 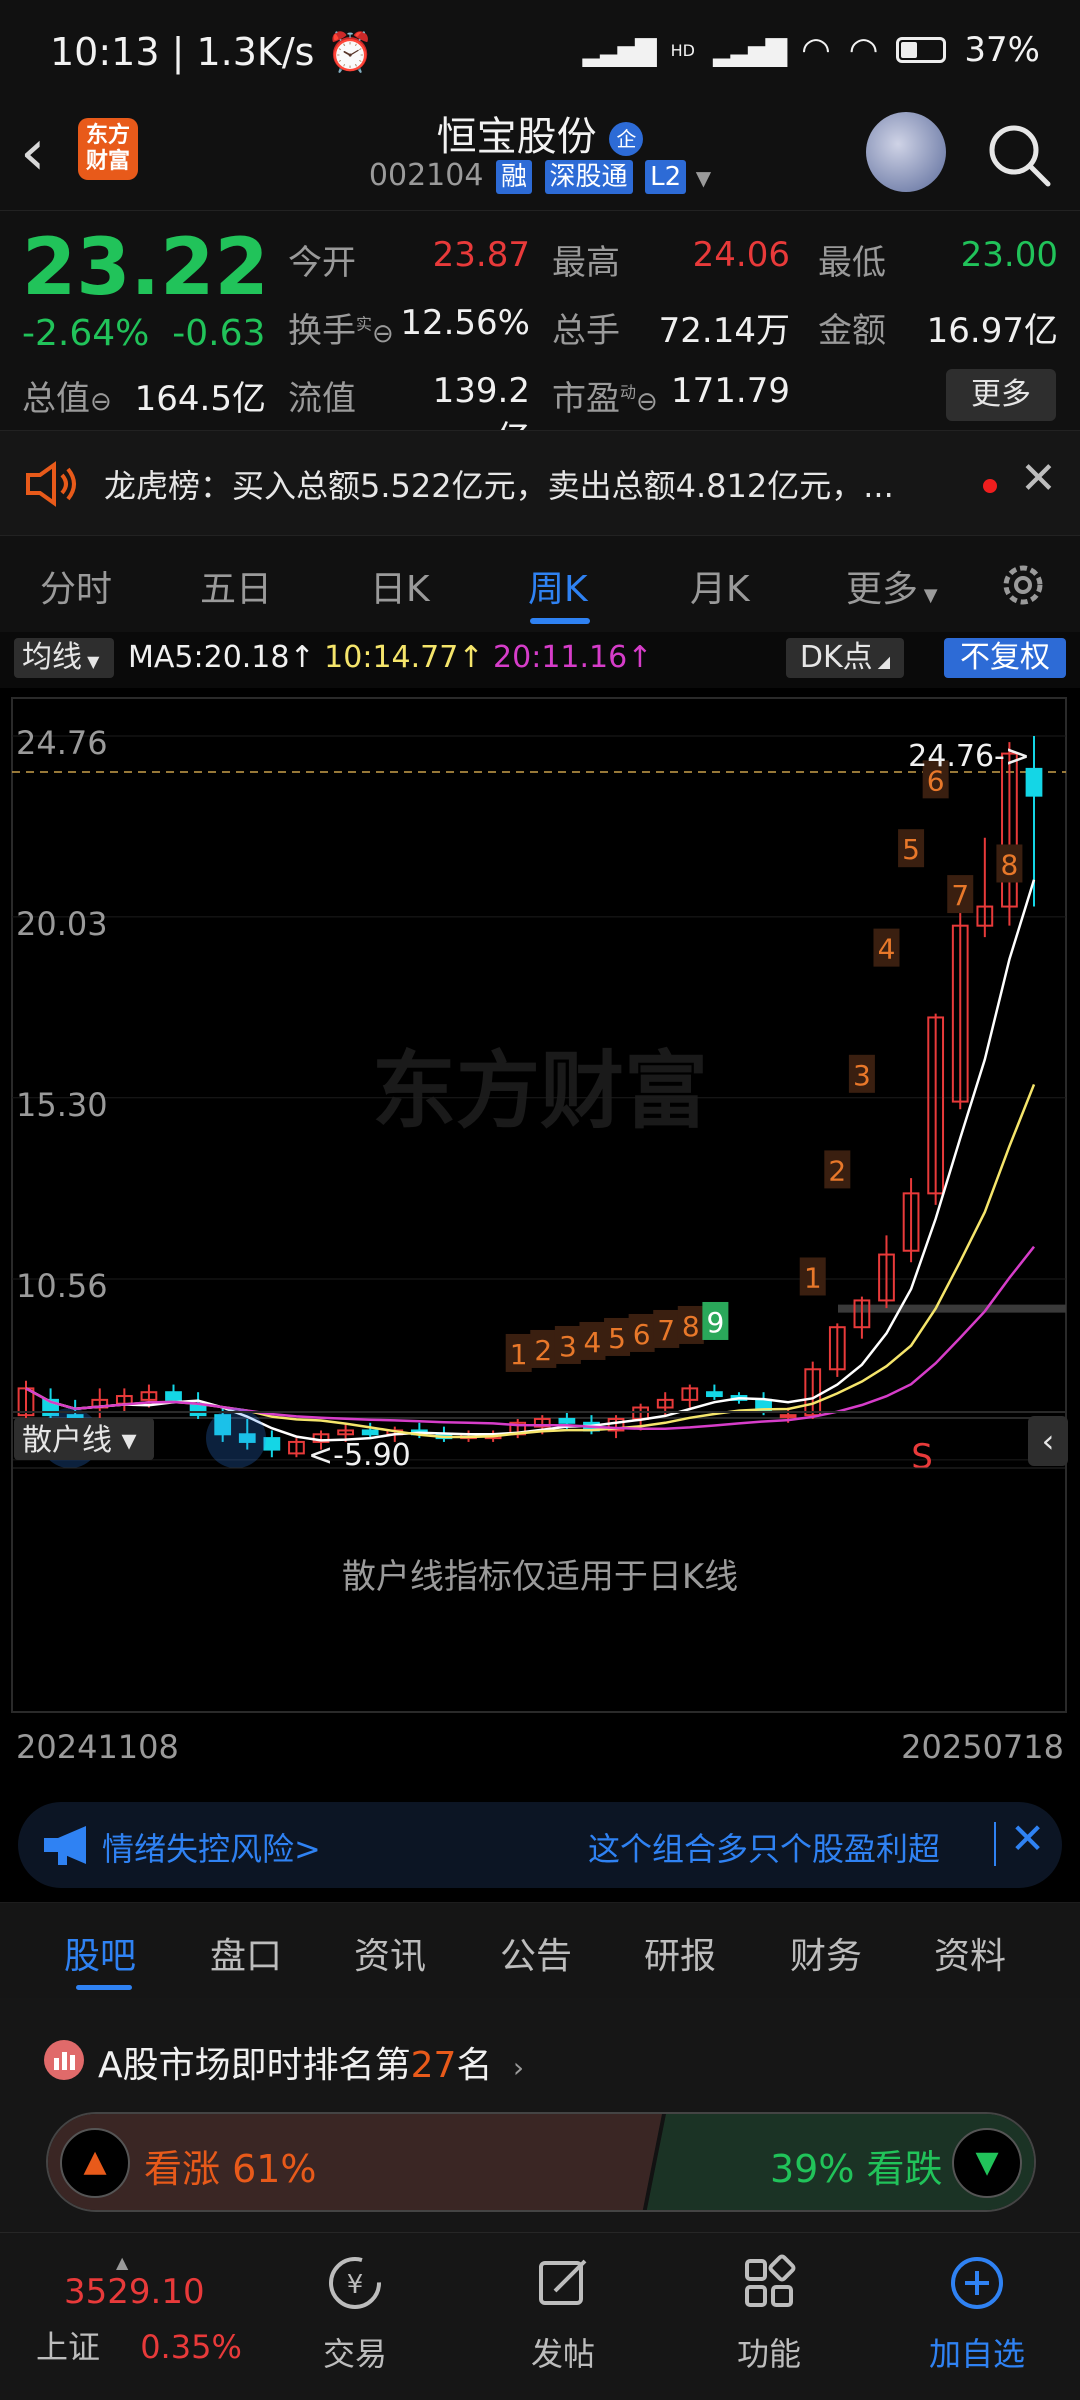 What do you see at coordinates (666, 1330) in the screenshot?
I see `sequence-label: 7` at bounding box center [666, 1330].